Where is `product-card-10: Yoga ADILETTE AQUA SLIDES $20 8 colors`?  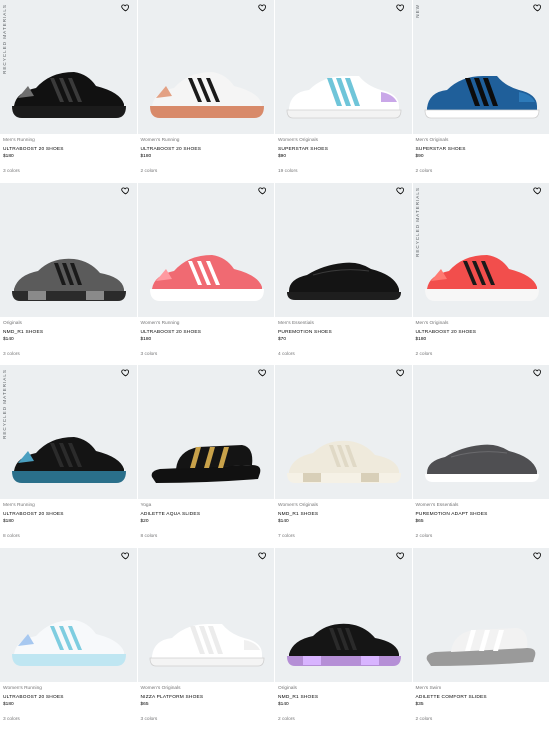 product-card-10: Yoga ADILETTE AQUA SLIDES $20 8 colors is located at coordinates (206, 456).